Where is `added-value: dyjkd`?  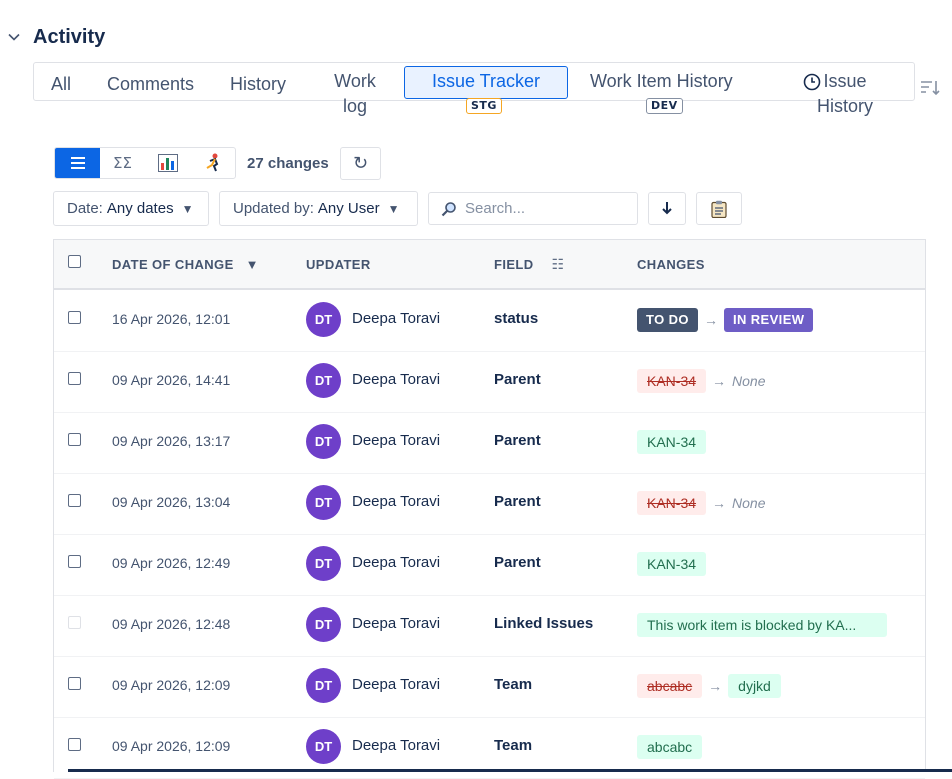
added-value: dyjkd is located at coordinates (754, 685).